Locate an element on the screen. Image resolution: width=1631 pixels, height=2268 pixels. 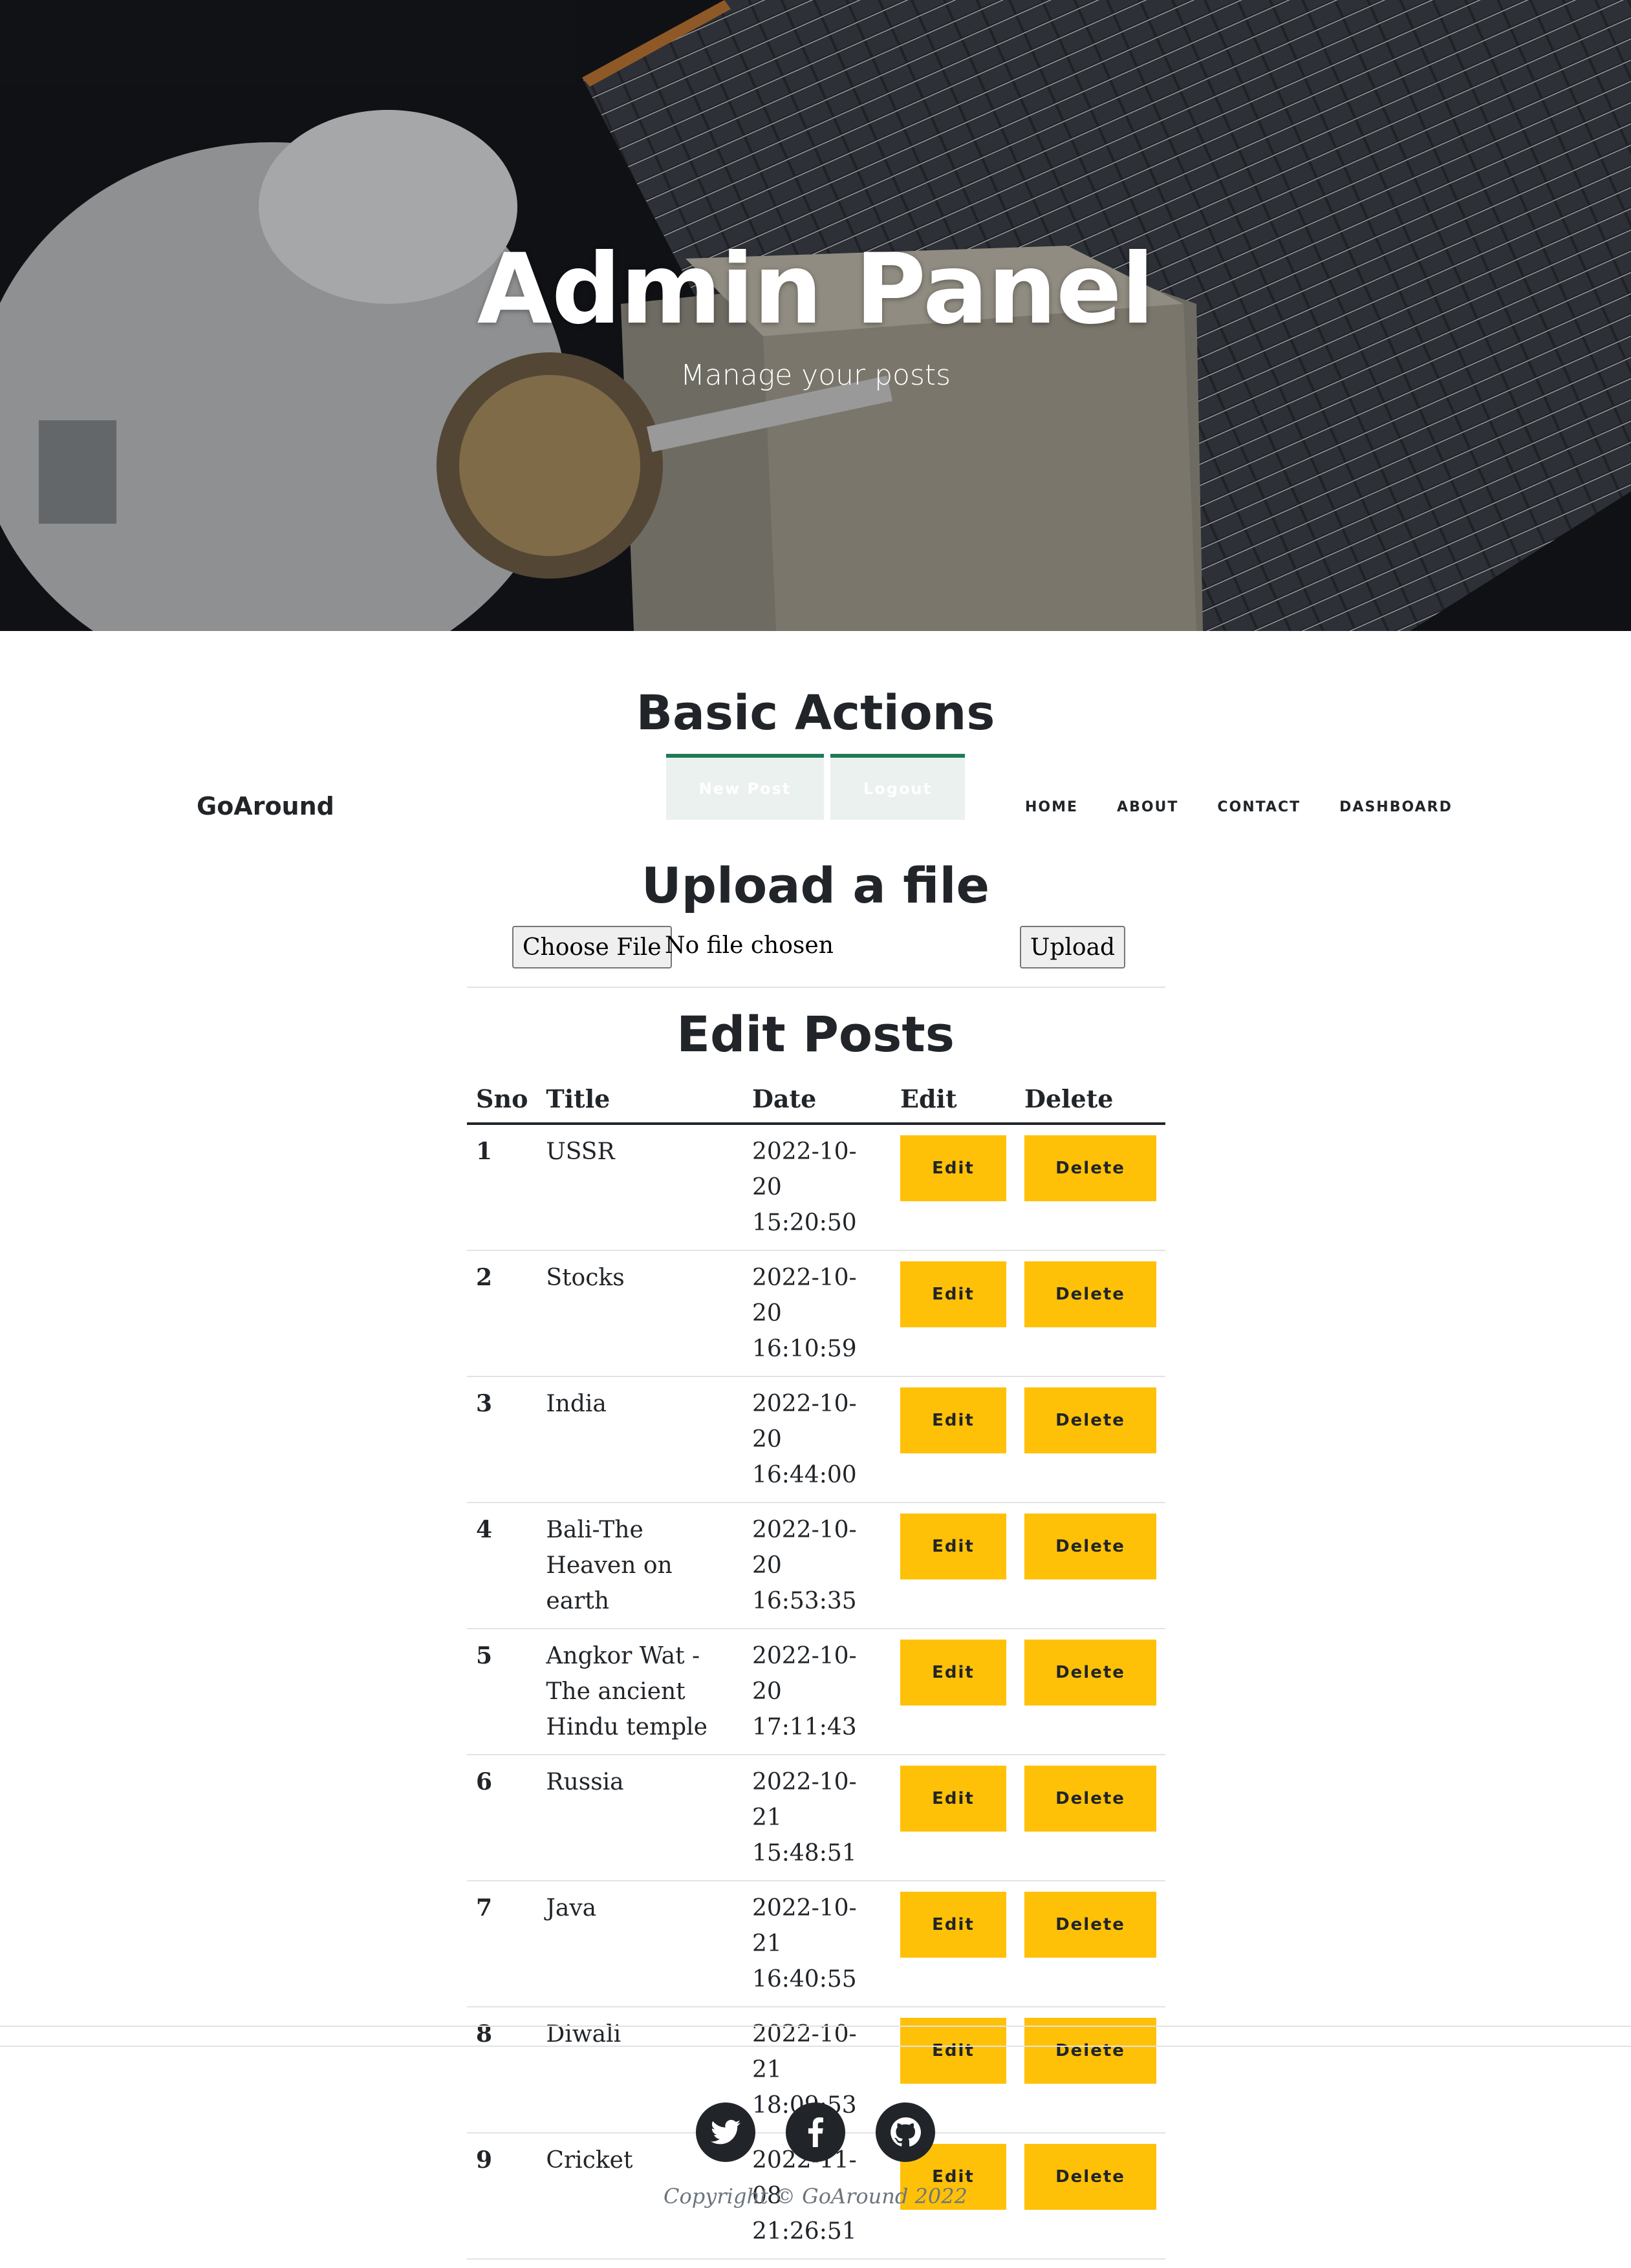
nav-link-contact: CONTACT is located at coordinates (1259, 807).